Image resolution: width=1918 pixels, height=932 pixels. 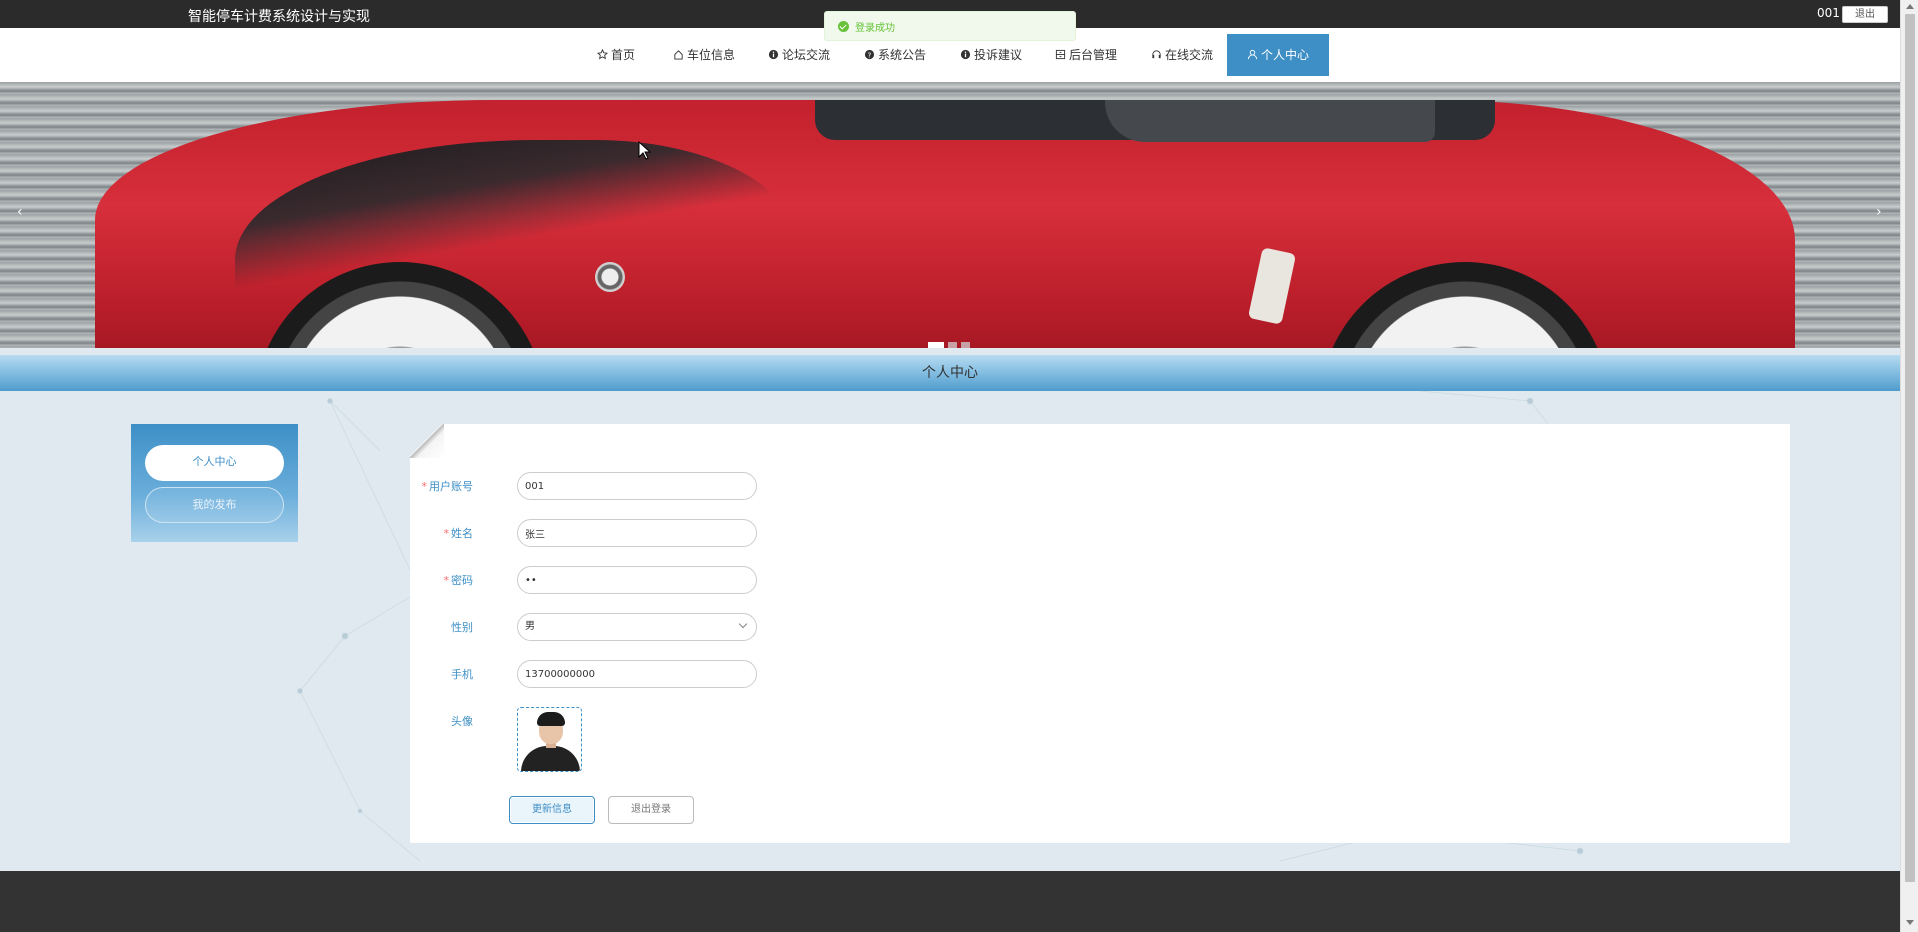 What do you see at coordinates (214, 463) in the screenshot?
I see `side-item-personal-center: 个人中心` at bounding box center [214, 463].